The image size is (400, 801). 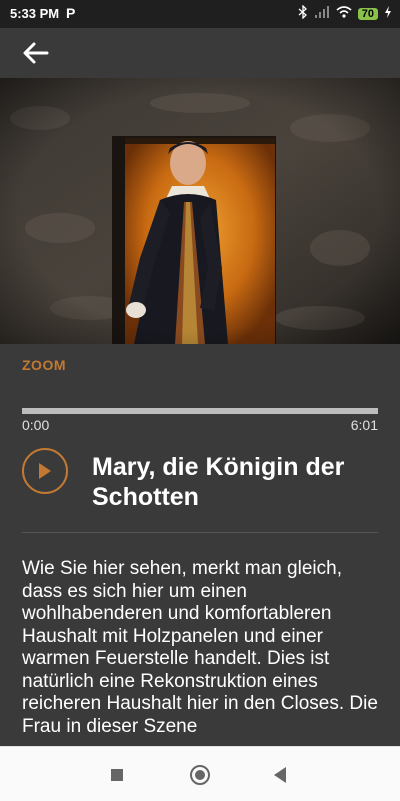 I want to click on system-nav-bar, so click(x=200, y=773).